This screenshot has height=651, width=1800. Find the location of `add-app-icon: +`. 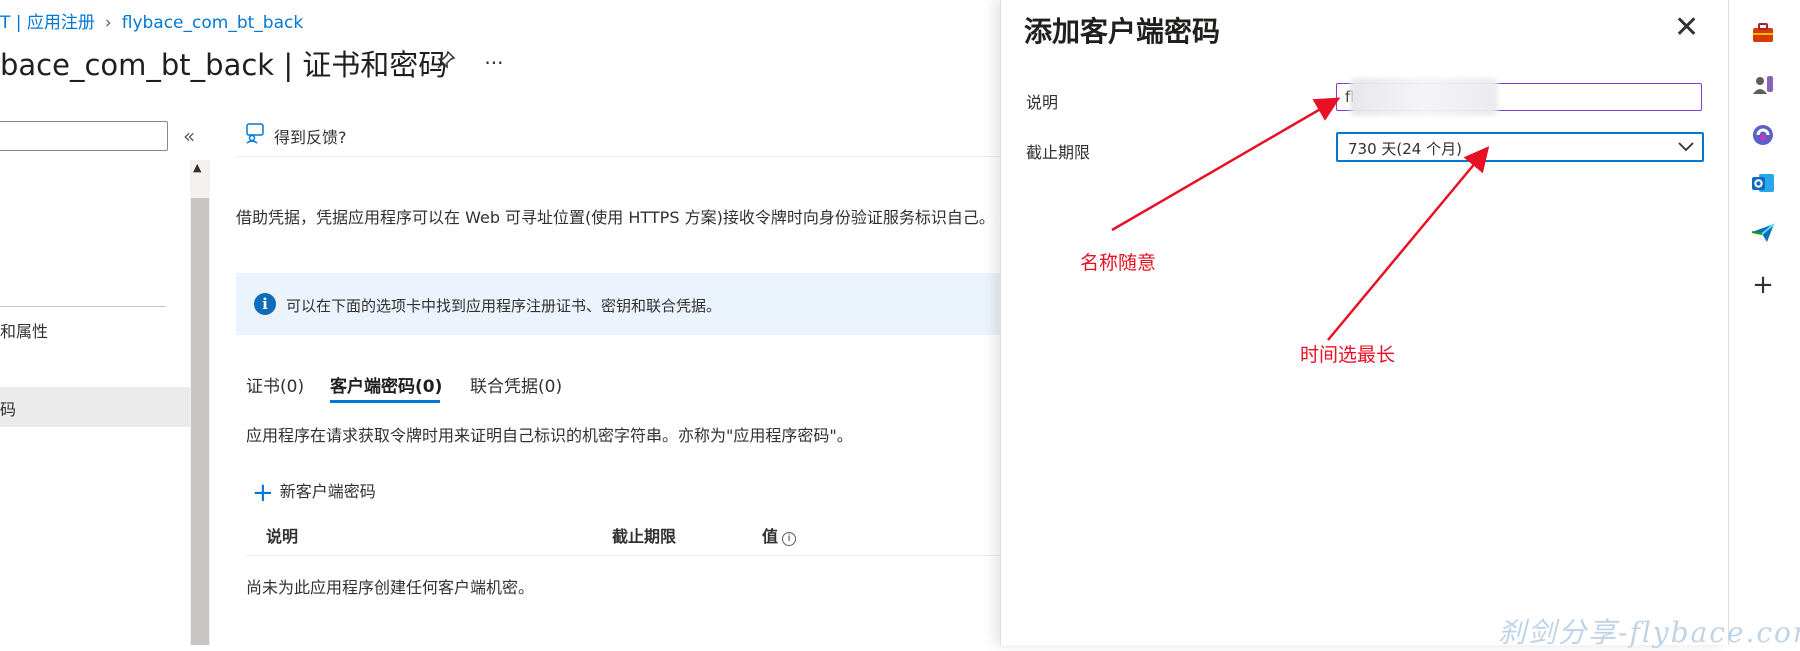

add-app-icon: + is located at coordinates (1763, 285).